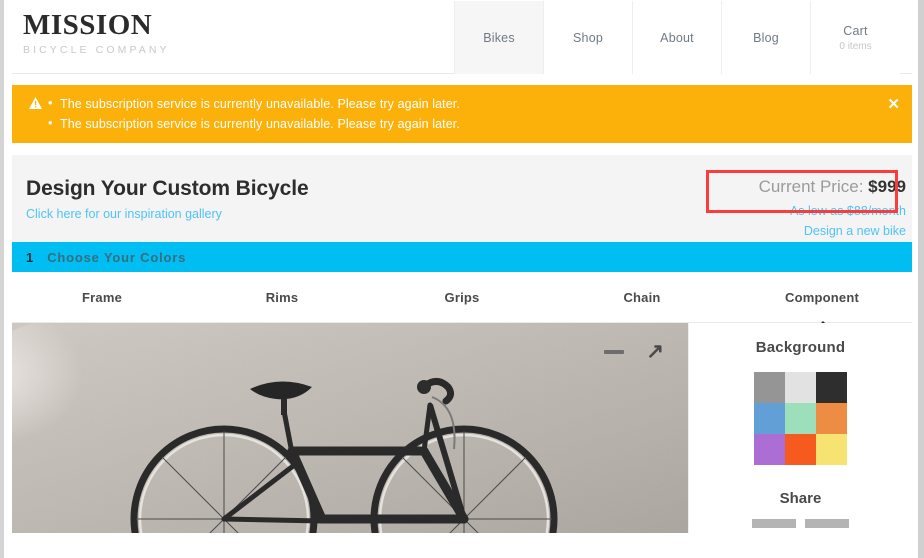 The image size is (924, 558). What do you see at coordinates (893, 104) in the screenshot?
I see `close-icon: ✕` at bounding box center [893, 104].